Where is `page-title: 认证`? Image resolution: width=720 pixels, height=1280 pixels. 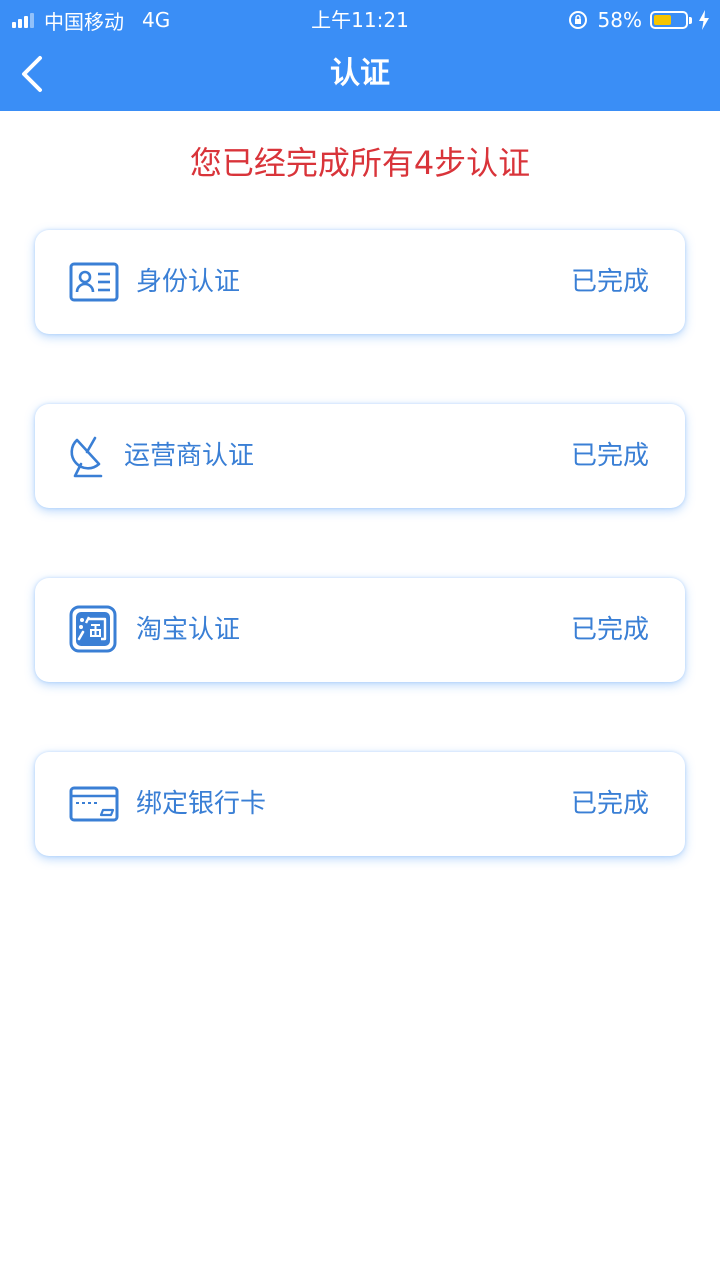 page-title: 认证 is located at coordinates (360, 73).